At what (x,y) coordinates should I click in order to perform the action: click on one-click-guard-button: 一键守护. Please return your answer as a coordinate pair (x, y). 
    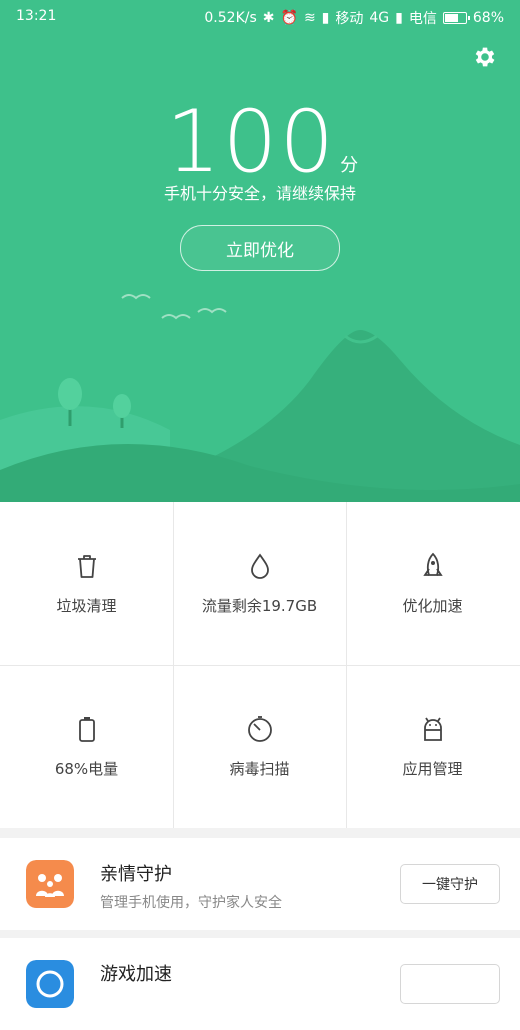
    Looking at the image, I should click on (450, 884).